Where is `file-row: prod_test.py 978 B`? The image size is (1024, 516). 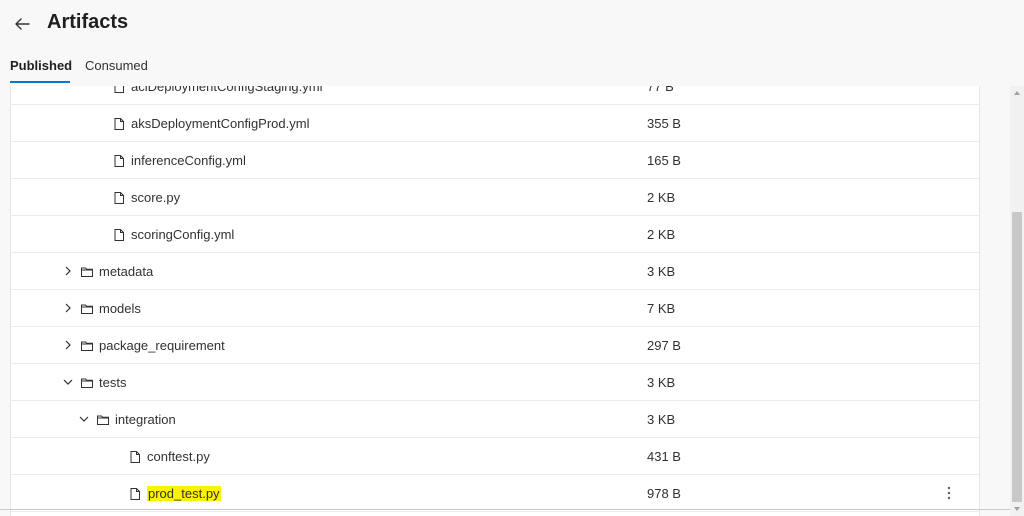
file-row: prod_test.py 978 B is located at coordinates (495, 493).